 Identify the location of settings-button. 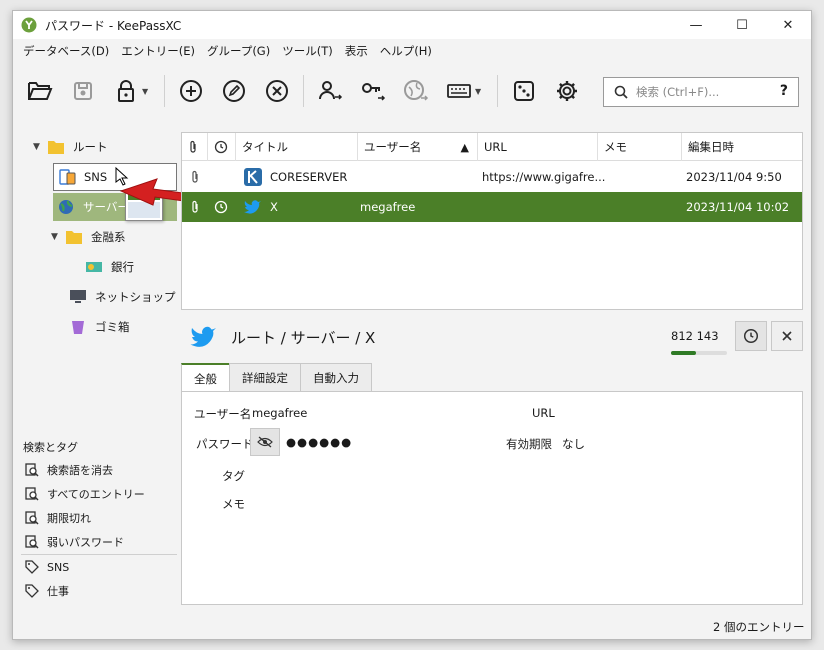
(567, 91).